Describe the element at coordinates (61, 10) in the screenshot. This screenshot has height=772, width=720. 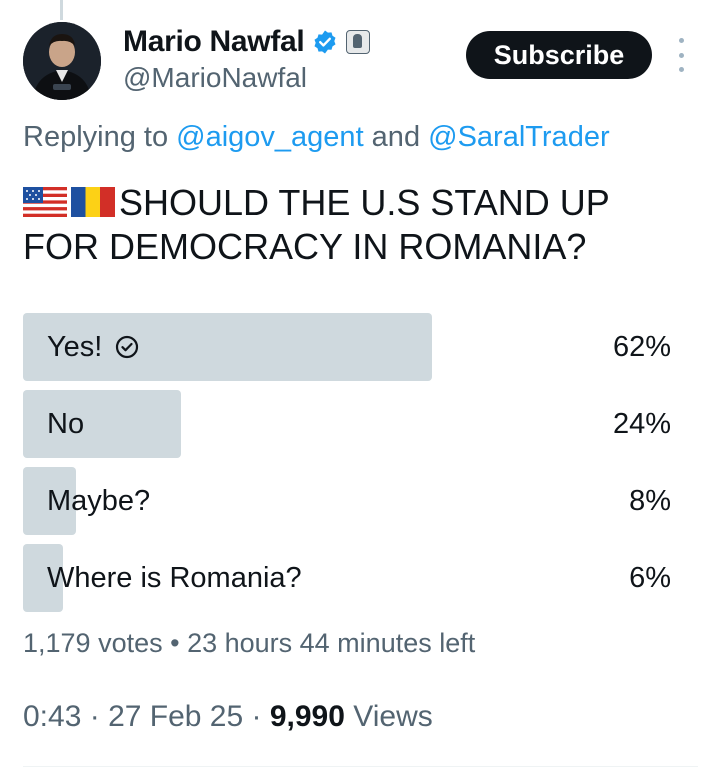
I see `thread-connector-line` at that location.